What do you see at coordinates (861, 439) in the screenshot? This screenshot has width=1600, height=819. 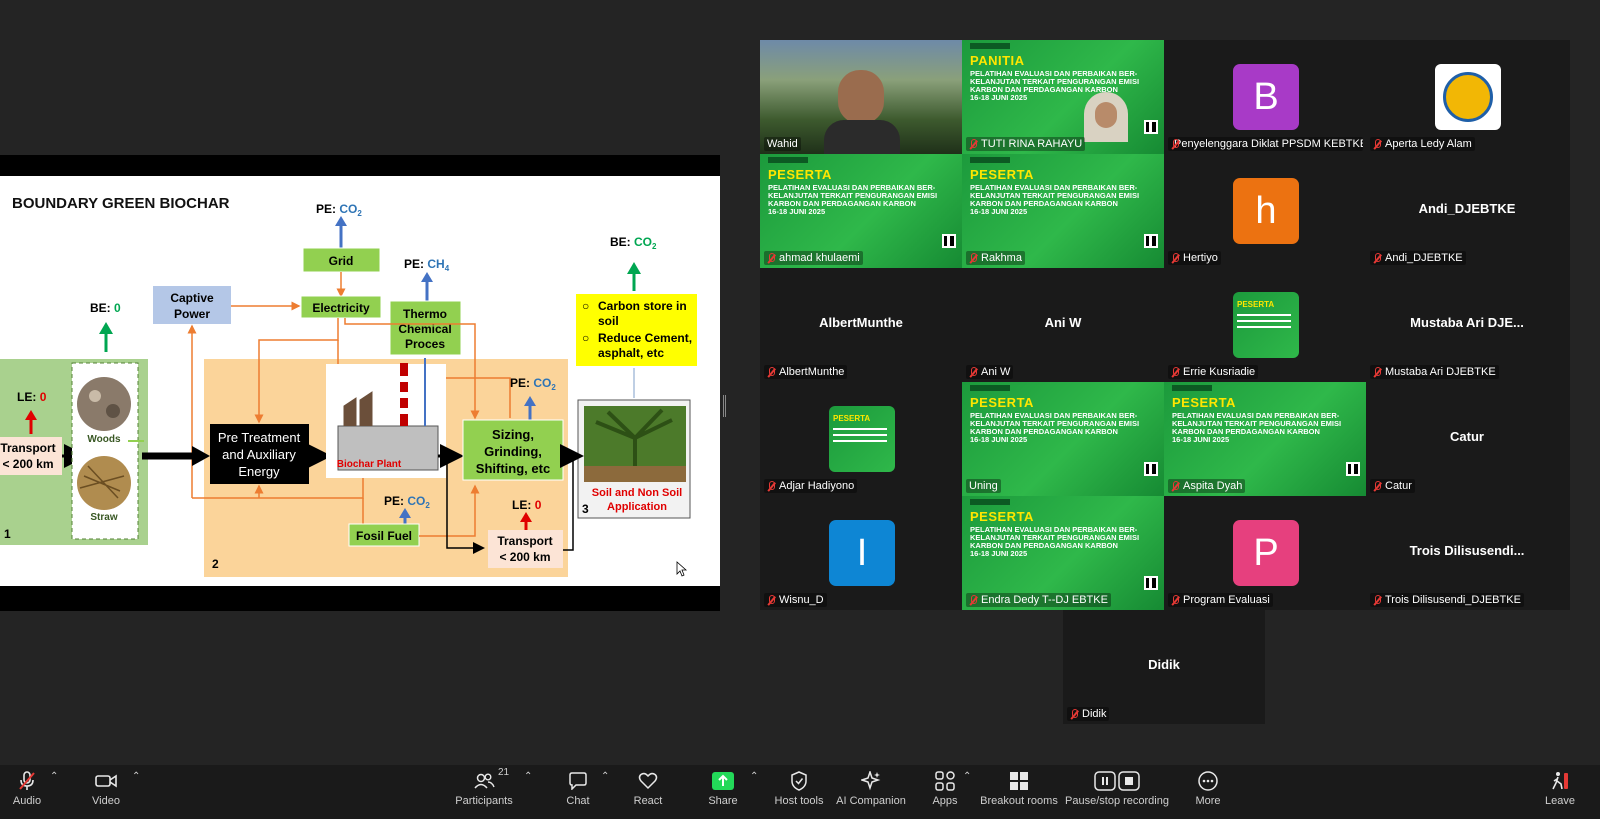 I see `participant-tile: PESERTA Adjar Hadiyono` at bounding box center [861, 439].